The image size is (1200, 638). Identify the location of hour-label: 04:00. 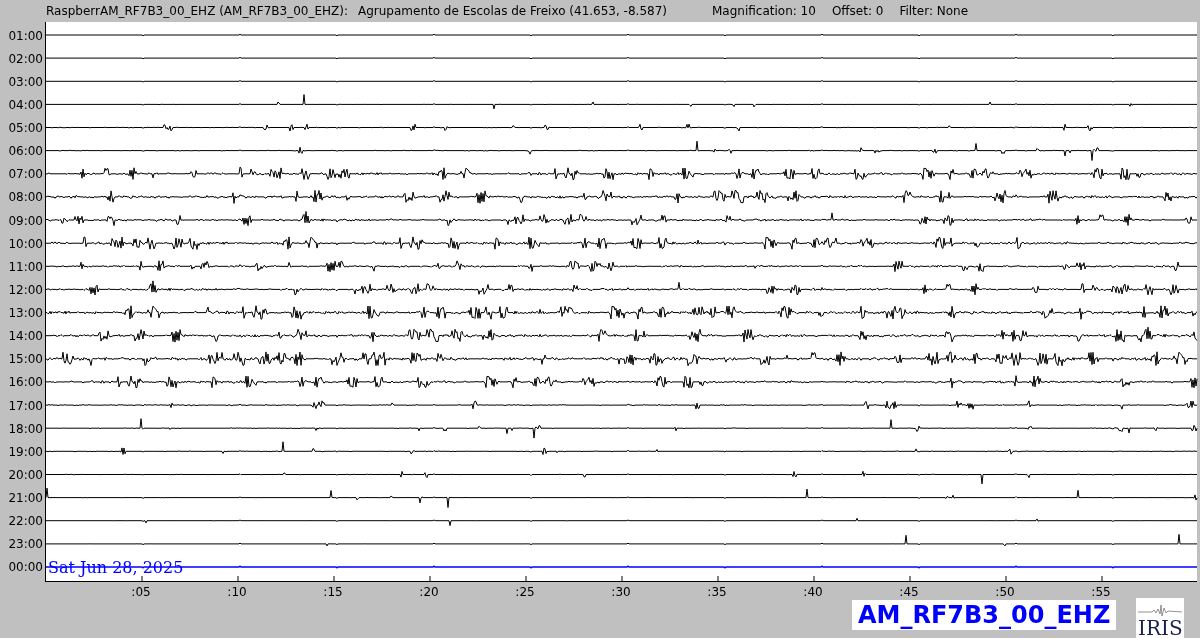
(25, 105).